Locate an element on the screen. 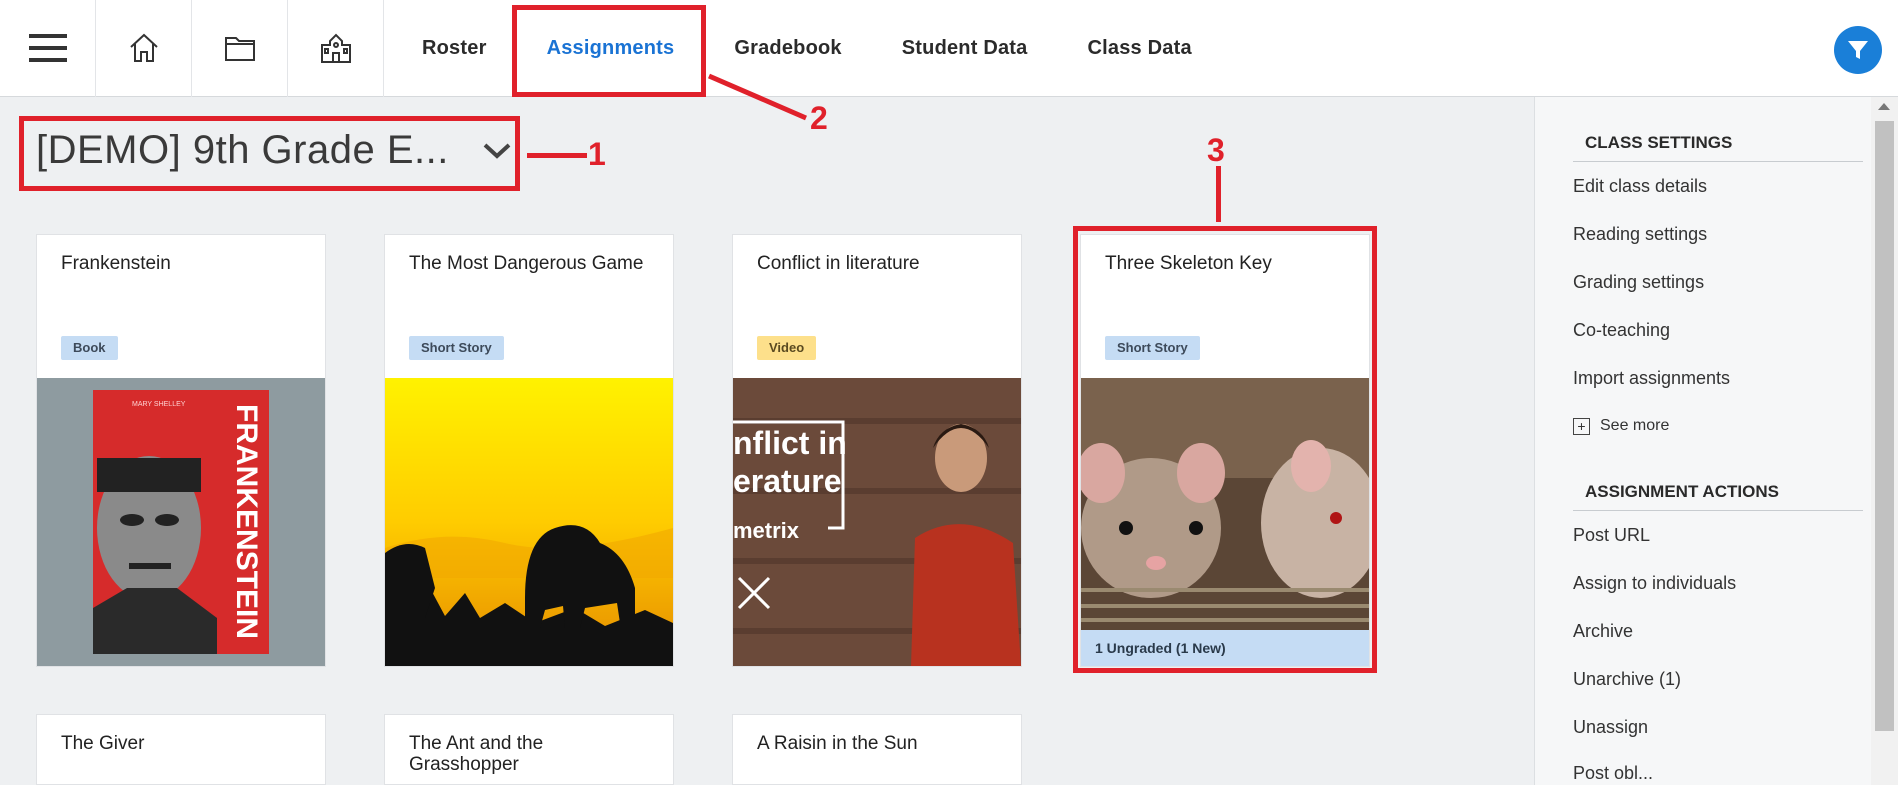 The image size is (1898, 785). chevron-down-icon is located at coordinates (497, 151).